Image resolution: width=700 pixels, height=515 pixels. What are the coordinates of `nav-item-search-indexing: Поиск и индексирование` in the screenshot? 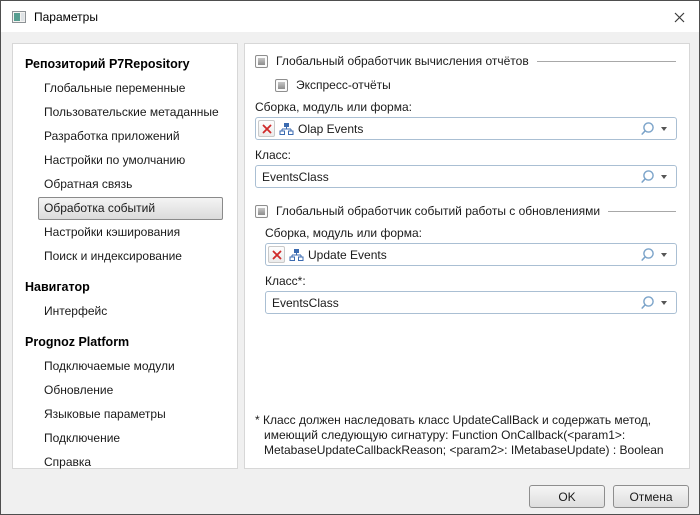 It's located at (130, 256).